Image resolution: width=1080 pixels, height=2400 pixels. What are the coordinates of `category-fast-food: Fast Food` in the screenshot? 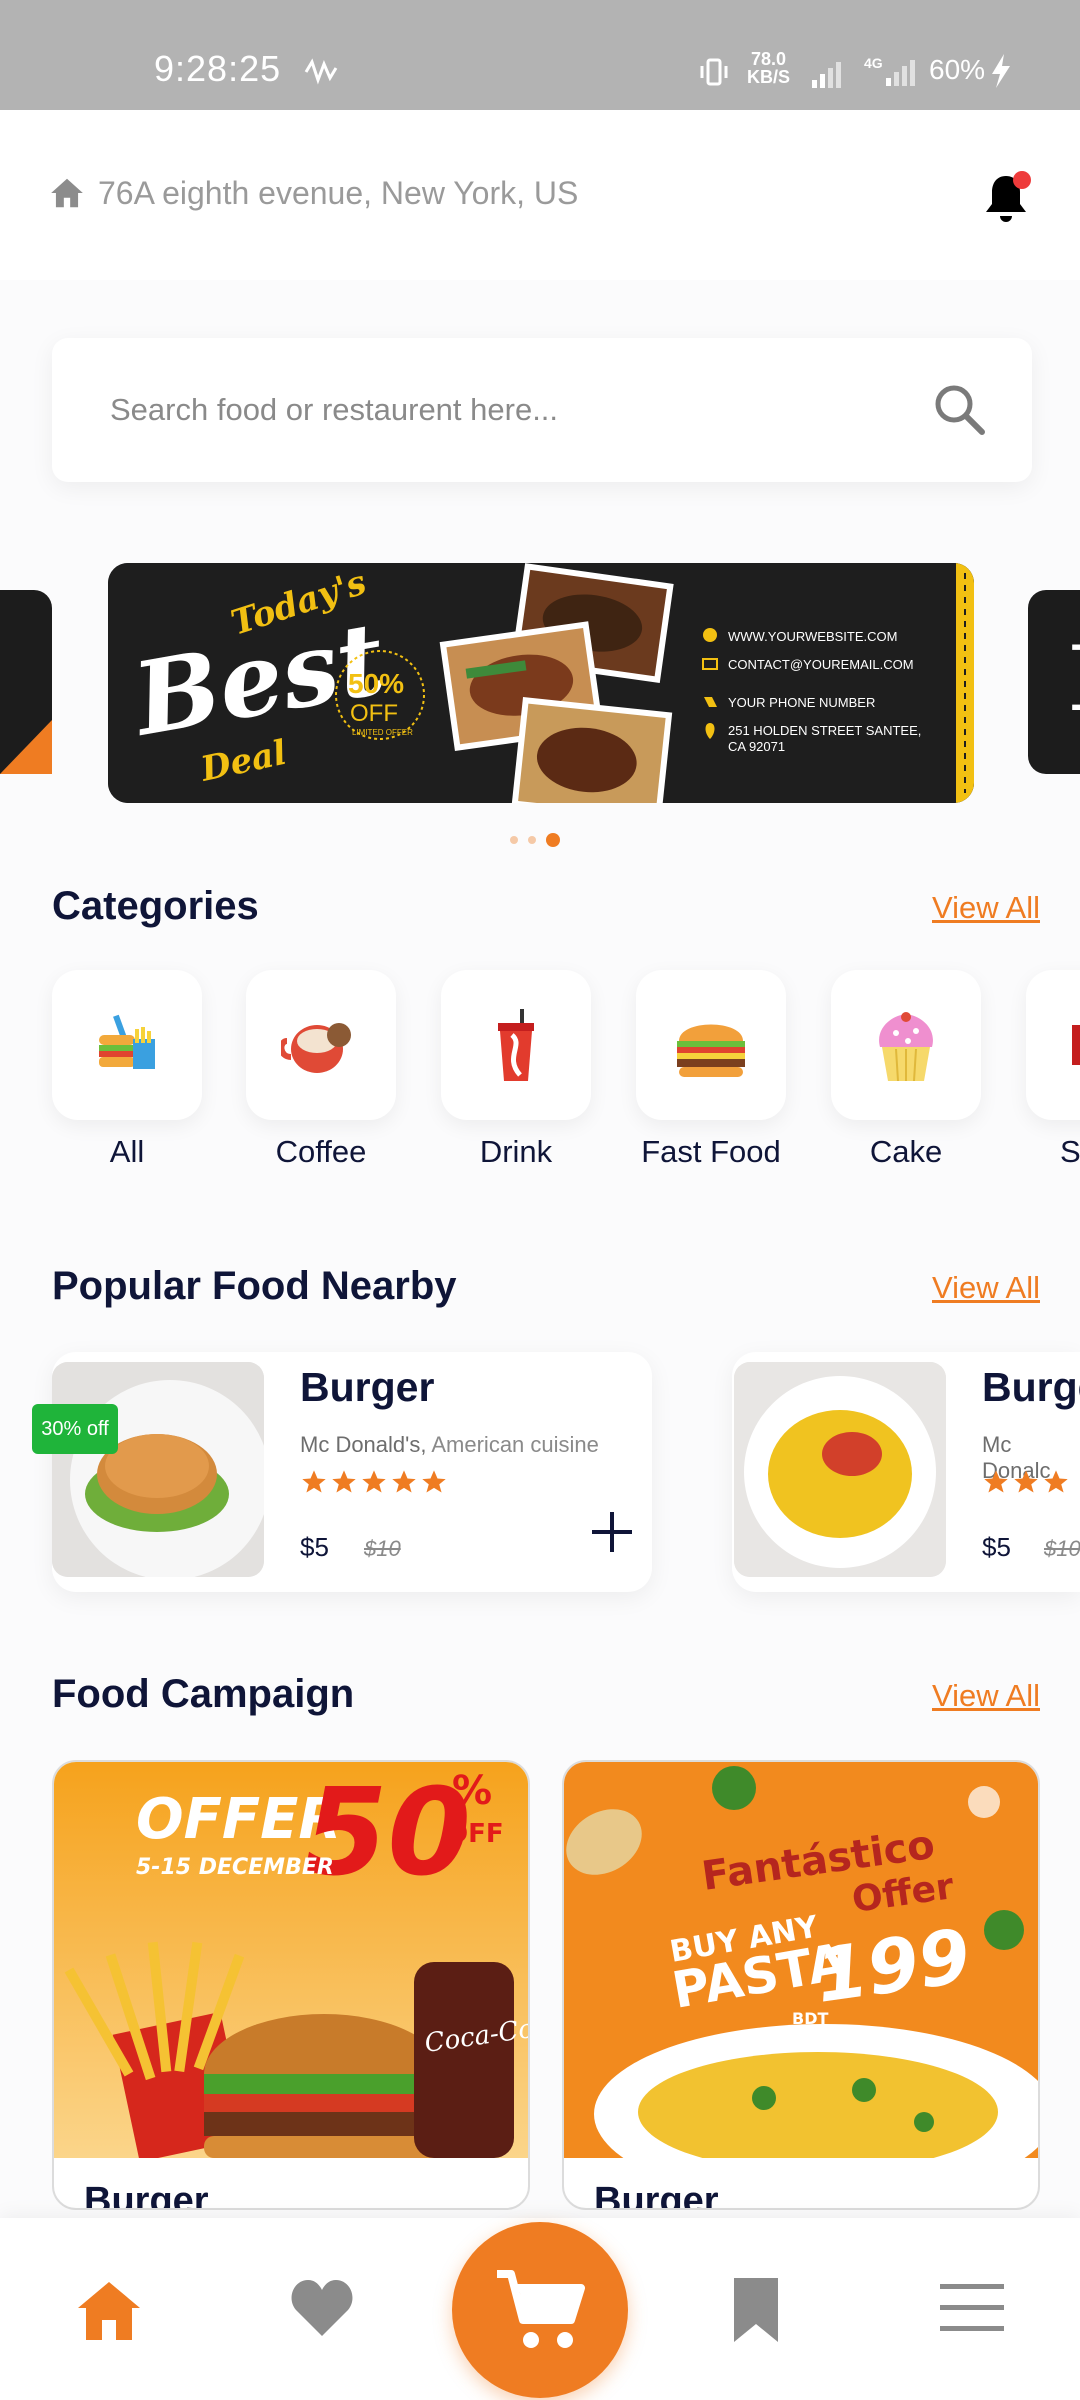 It's located at (711, 1070).